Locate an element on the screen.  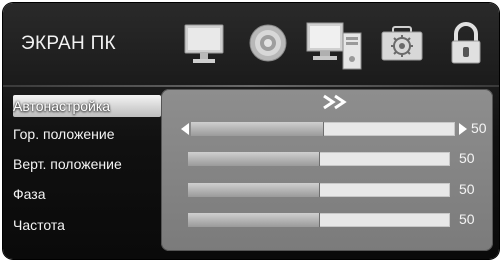
slider-row-v-position: 50 is located at coordinates (327, 159).